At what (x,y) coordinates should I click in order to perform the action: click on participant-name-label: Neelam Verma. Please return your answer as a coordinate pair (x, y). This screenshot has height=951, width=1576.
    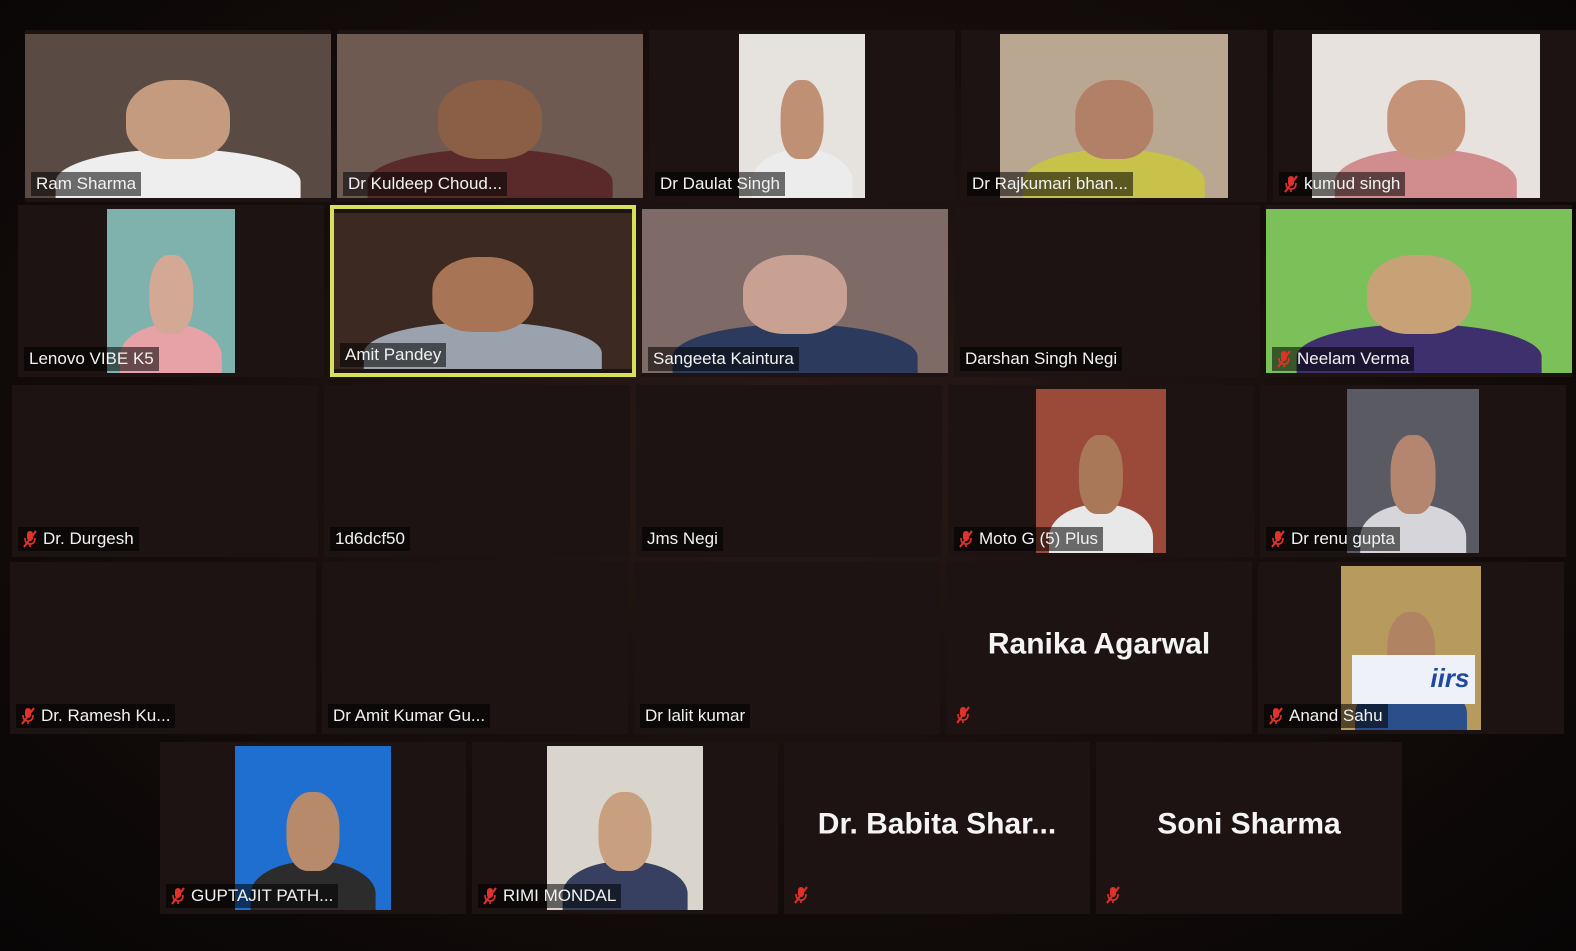
    Looking at the image, I should click on (1343, 359).